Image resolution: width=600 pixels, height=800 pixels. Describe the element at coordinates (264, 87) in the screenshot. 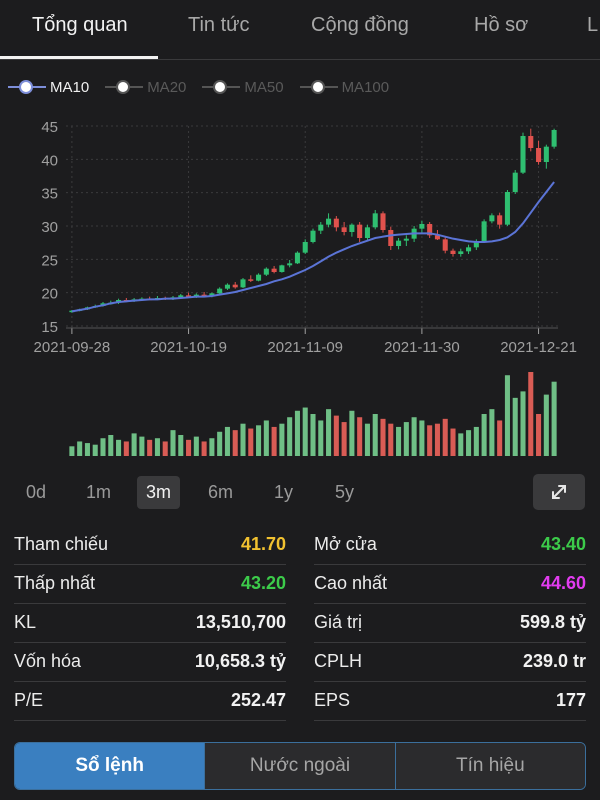

I see `legend-label: MA50` at that location.